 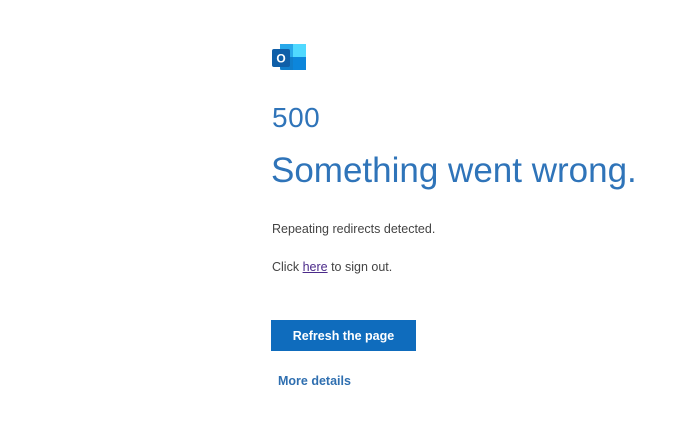 I want to click on logo-letter: O, so click(x=280, y=59).